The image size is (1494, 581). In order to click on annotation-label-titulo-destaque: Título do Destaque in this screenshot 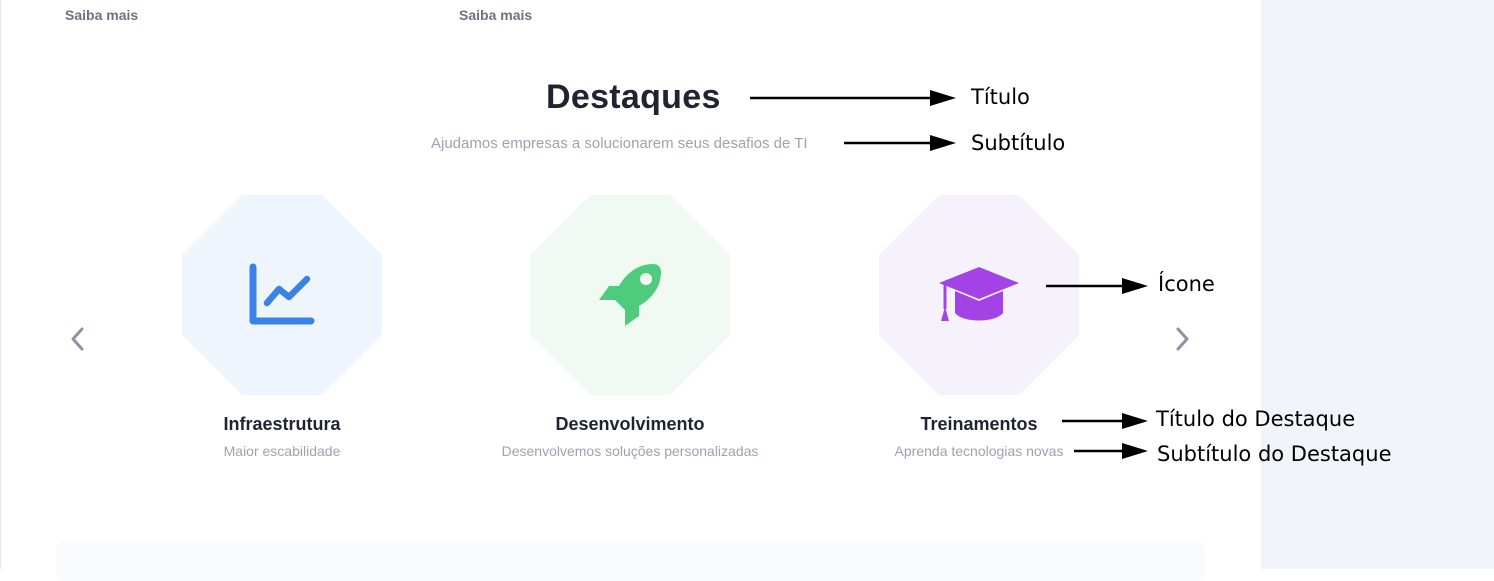, I will do `click(1256, 419)`.